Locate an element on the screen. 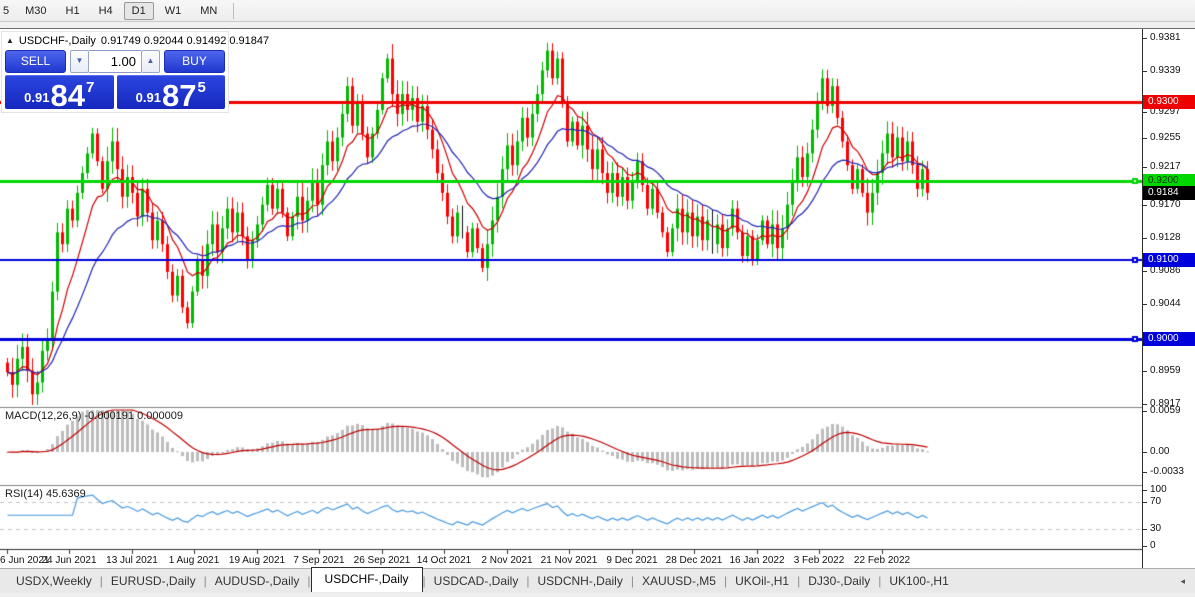 This screenshot has width=1195, height=597. volume-input: 1.00 is located at coordinates (115, 61).